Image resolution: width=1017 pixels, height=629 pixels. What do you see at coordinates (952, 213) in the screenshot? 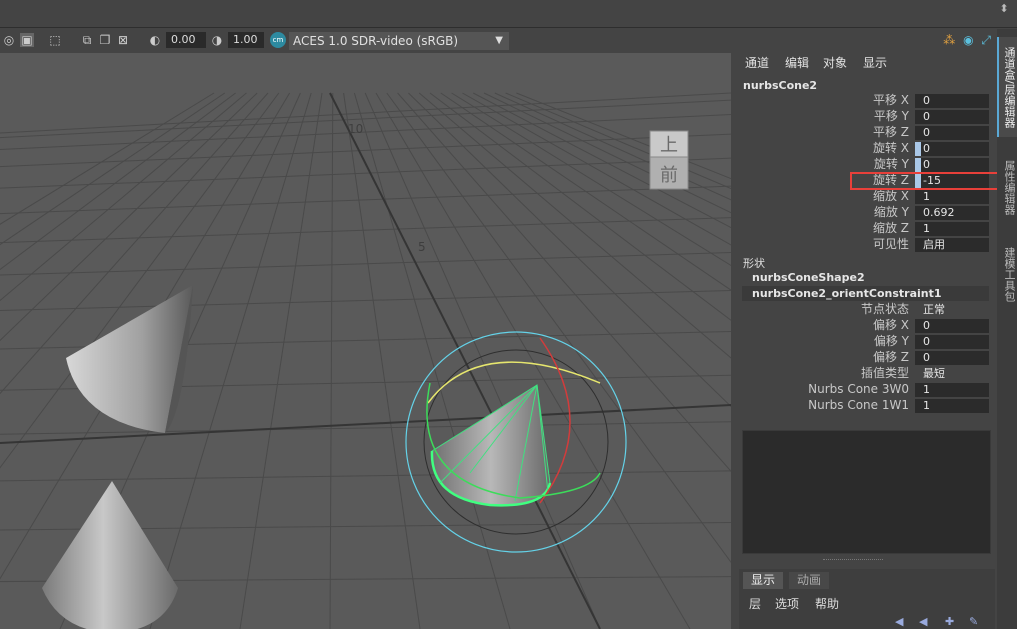
I see `attr-value-field: 0.692` at bounding box center [952, 213].